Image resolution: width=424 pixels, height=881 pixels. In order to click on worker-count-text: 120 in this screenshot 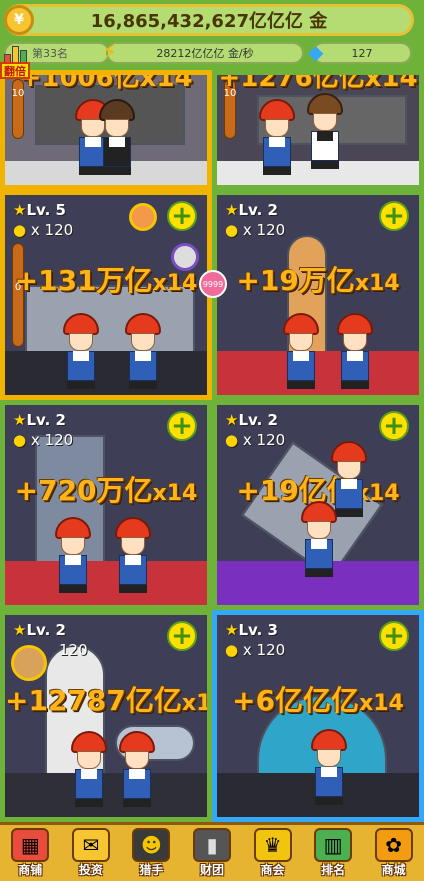, I will do `click(73, 650)`.